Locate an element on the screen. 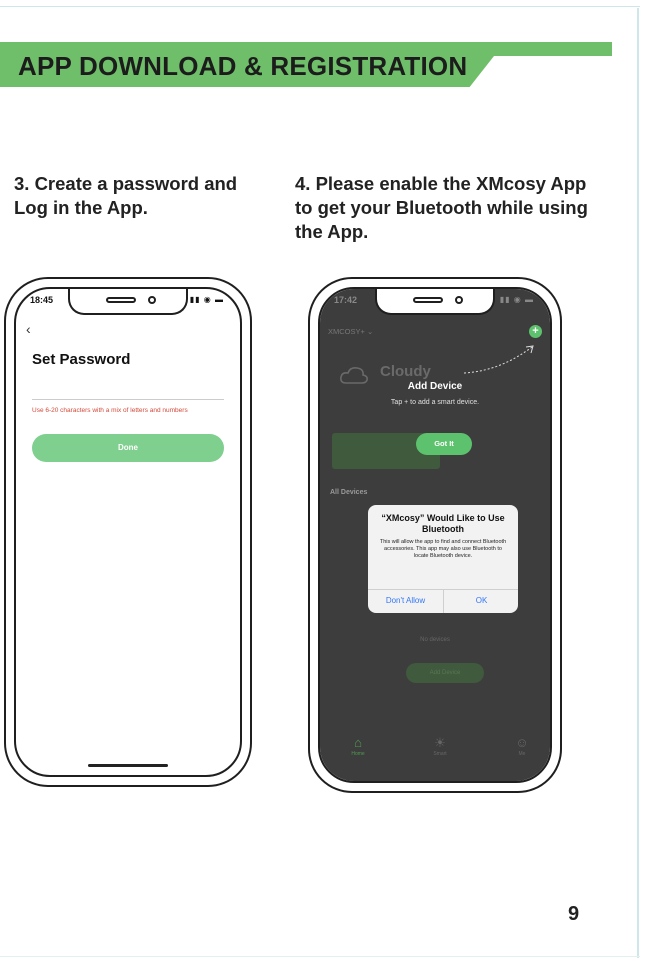  page-number: 9 is located at coordinates (574, 914).